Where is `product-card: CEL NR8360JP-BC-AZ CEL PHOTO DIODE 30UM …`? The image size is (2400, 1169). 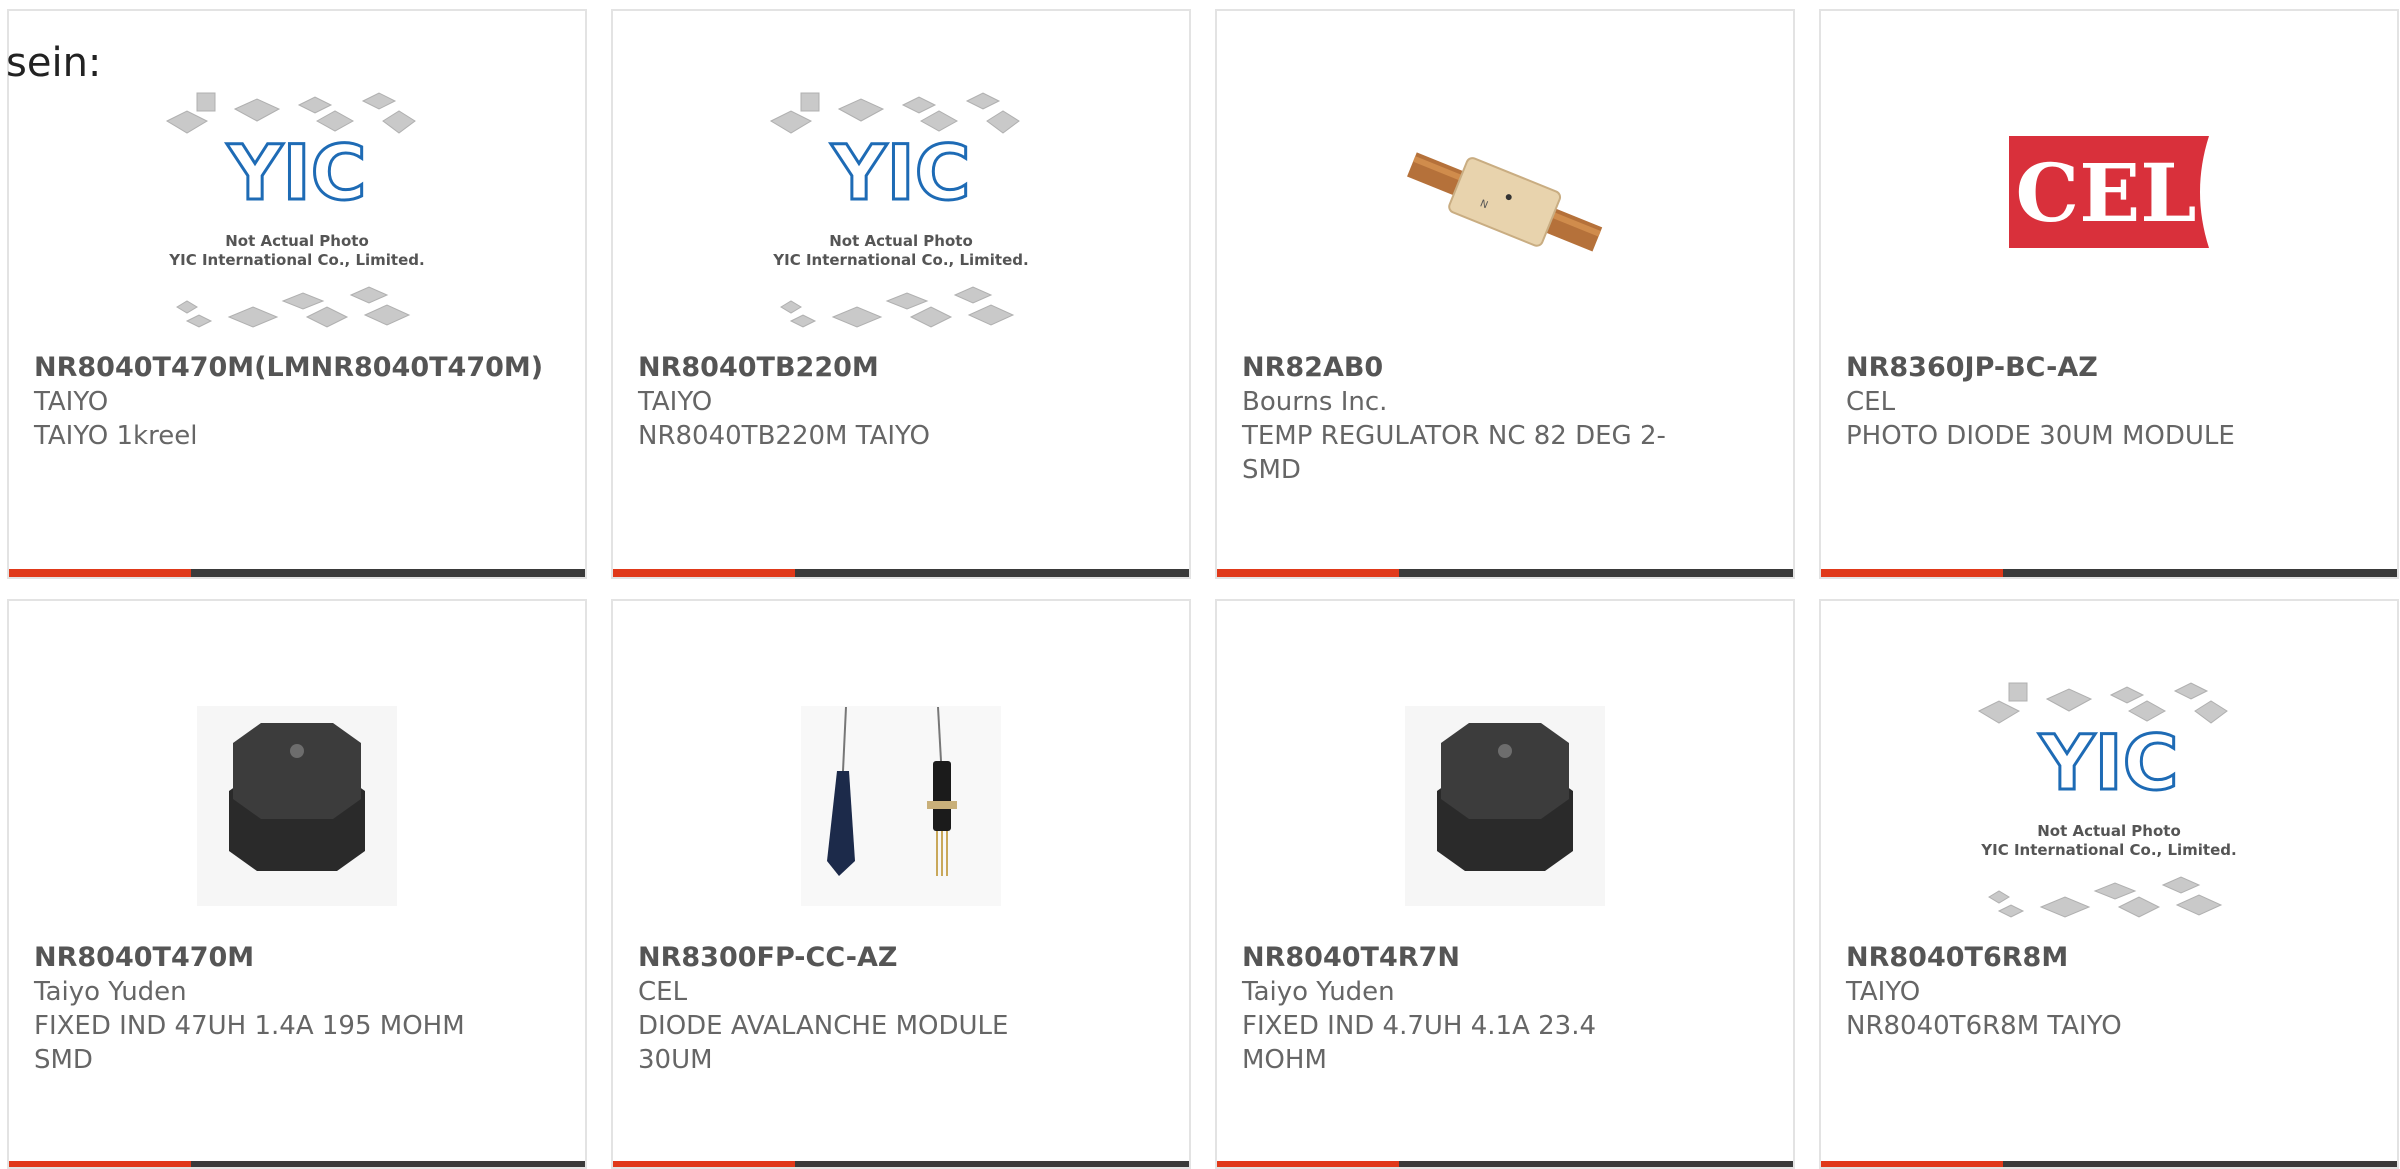
product-card: CEL NR8360JP-BC-AZ CEL PHOTO DIODE 30UM … is located at coordinates (2109, 294).